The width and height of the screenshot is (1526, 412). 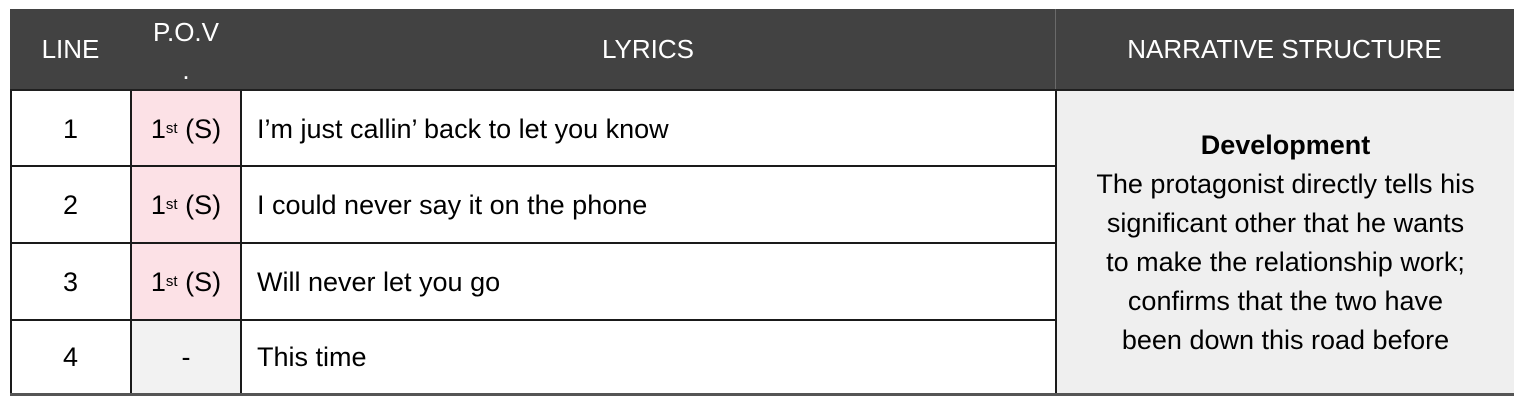 What do you see at coordinates (312, 356) in the screenshot?
I see `lyric-text: This time` at bounding box center [312, 356].